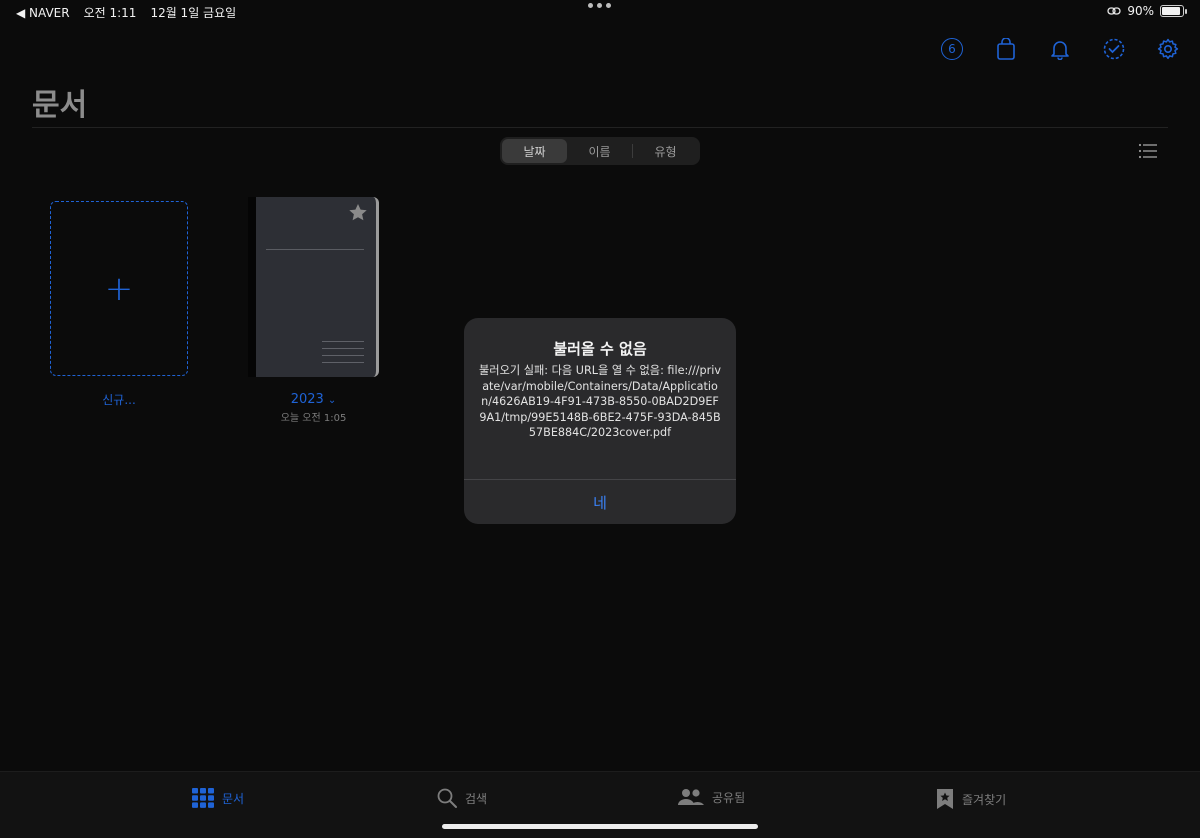  Describe the element at coordinates (203, 798) in the screenshot. I see `grid-icon` at that location.